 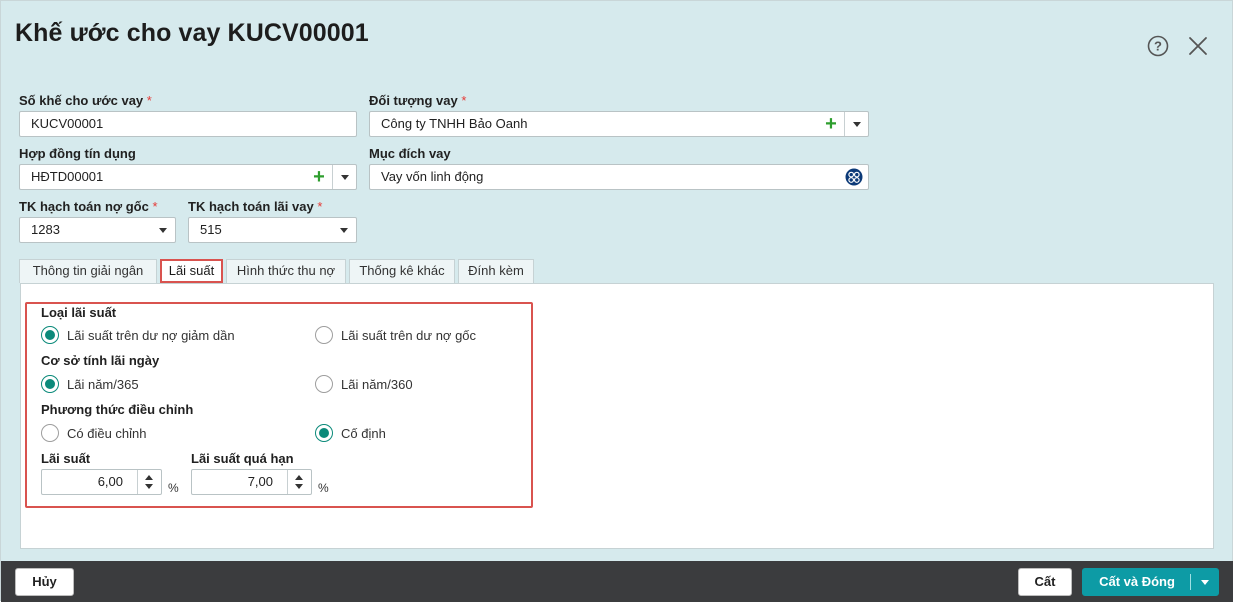 I want to click on tab-interest-rate: Lãi suất, so click(x=191, y=271).